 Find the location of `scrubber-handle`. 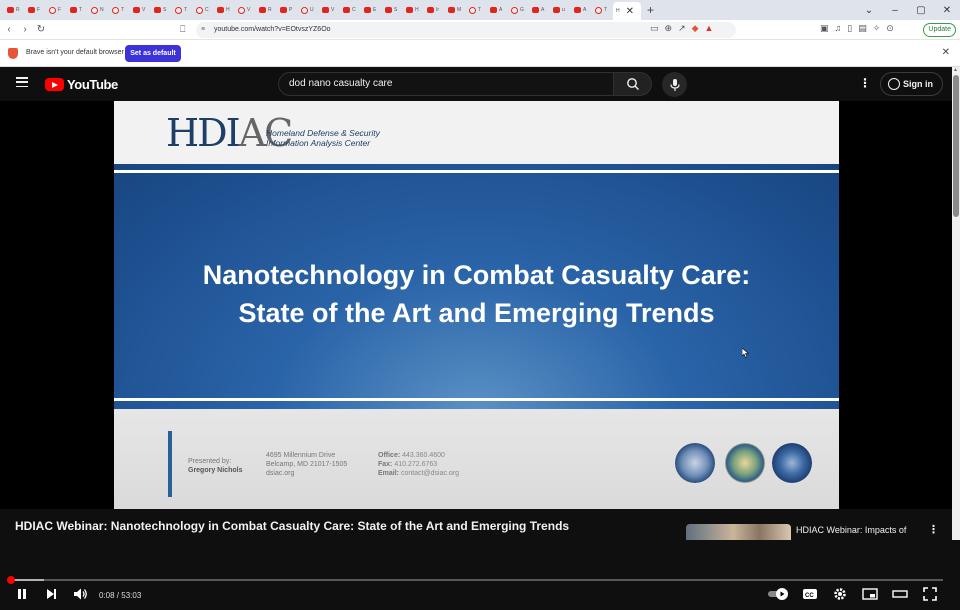

scrubber-handle is located at coordinates (11, 580).